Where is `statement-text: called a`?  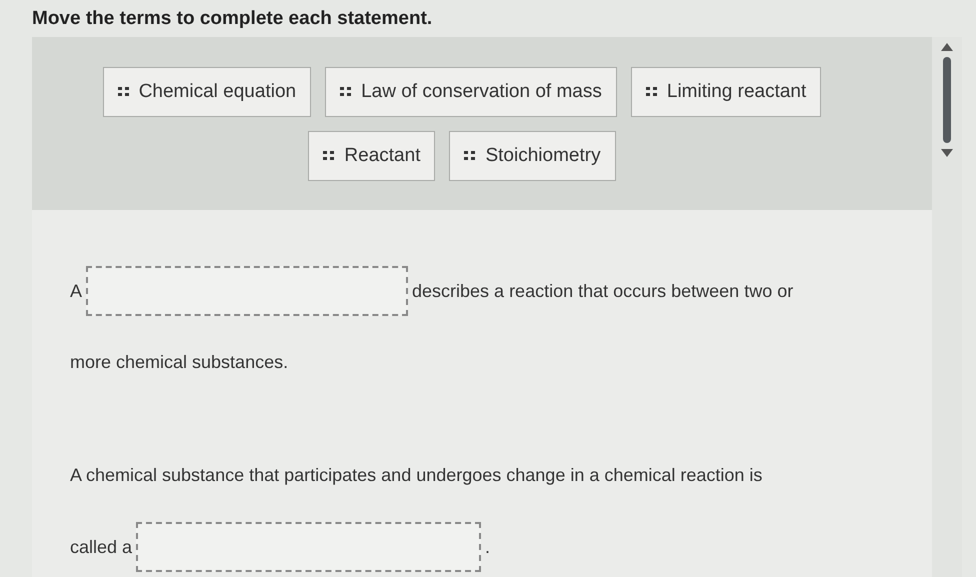
statement-text: called a is located at coordinates (101, 547).